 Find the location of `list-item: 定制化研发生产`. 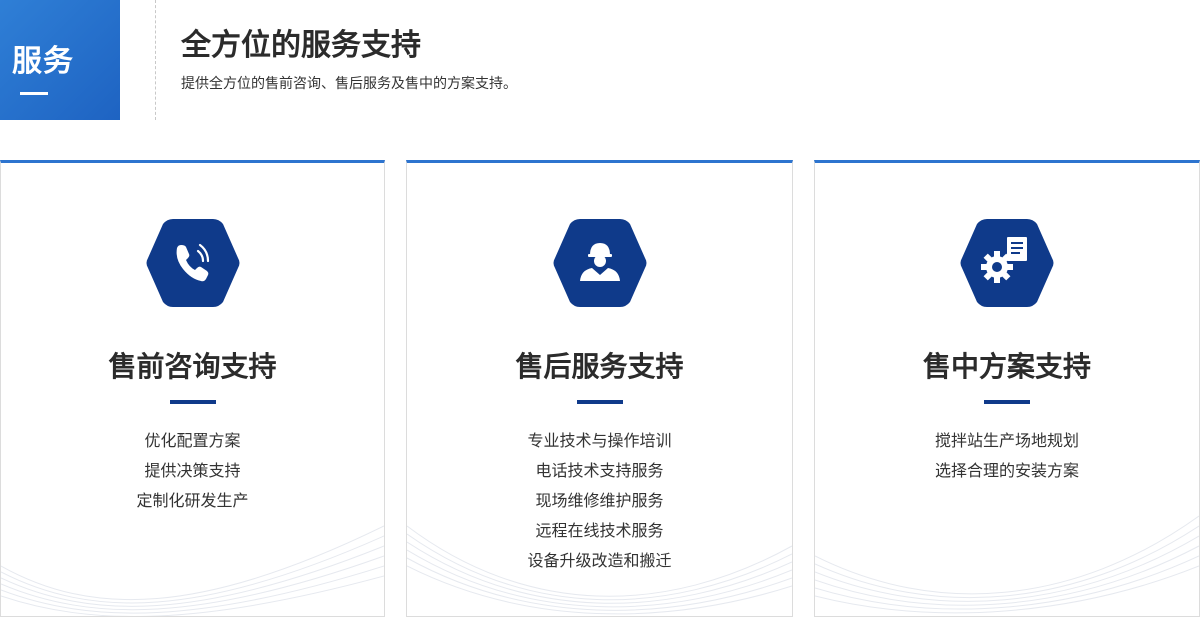

list-item: 定制化研发生产 is located at coordinates (192, 500).